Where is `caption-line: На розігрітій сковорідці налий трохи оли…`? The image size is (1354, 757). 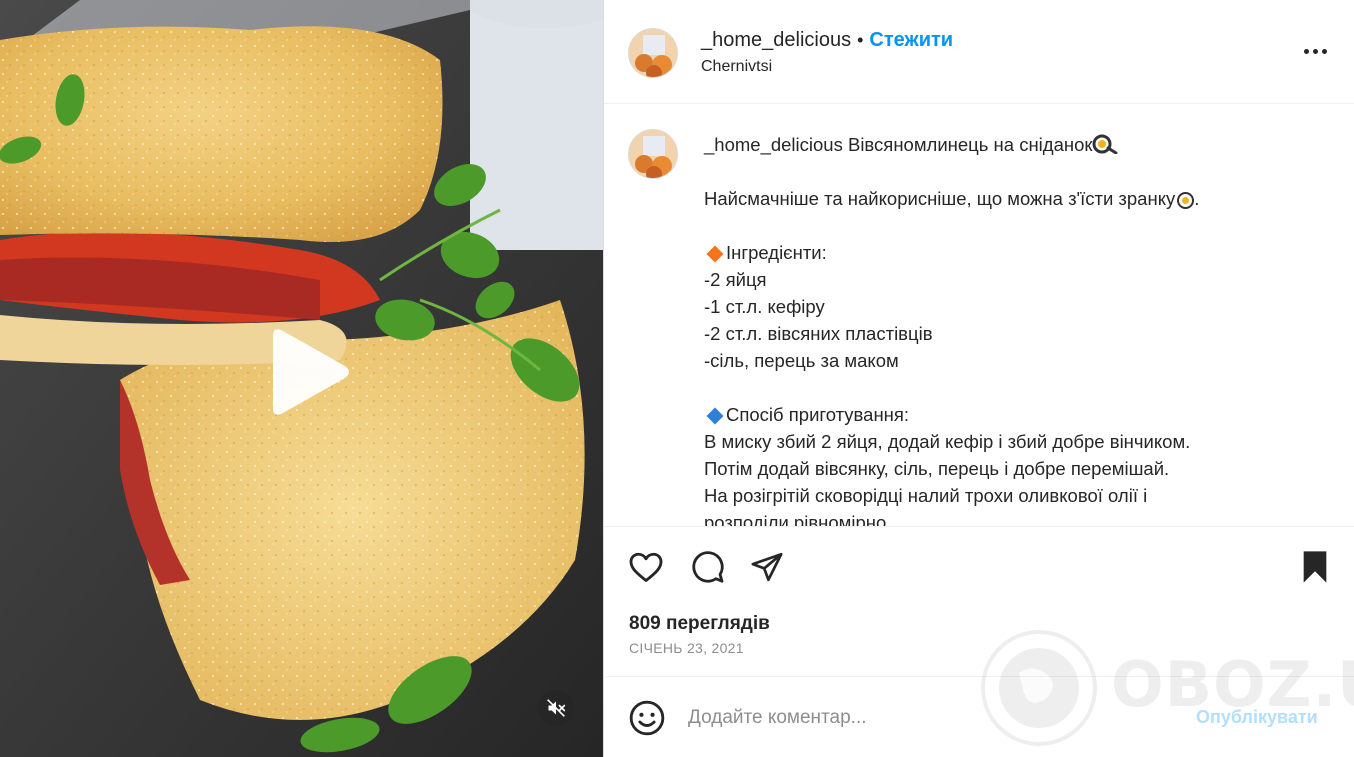 caption-line: На розігрітій сковорідці налий трохи оли… is located at coordinates (926, 495).